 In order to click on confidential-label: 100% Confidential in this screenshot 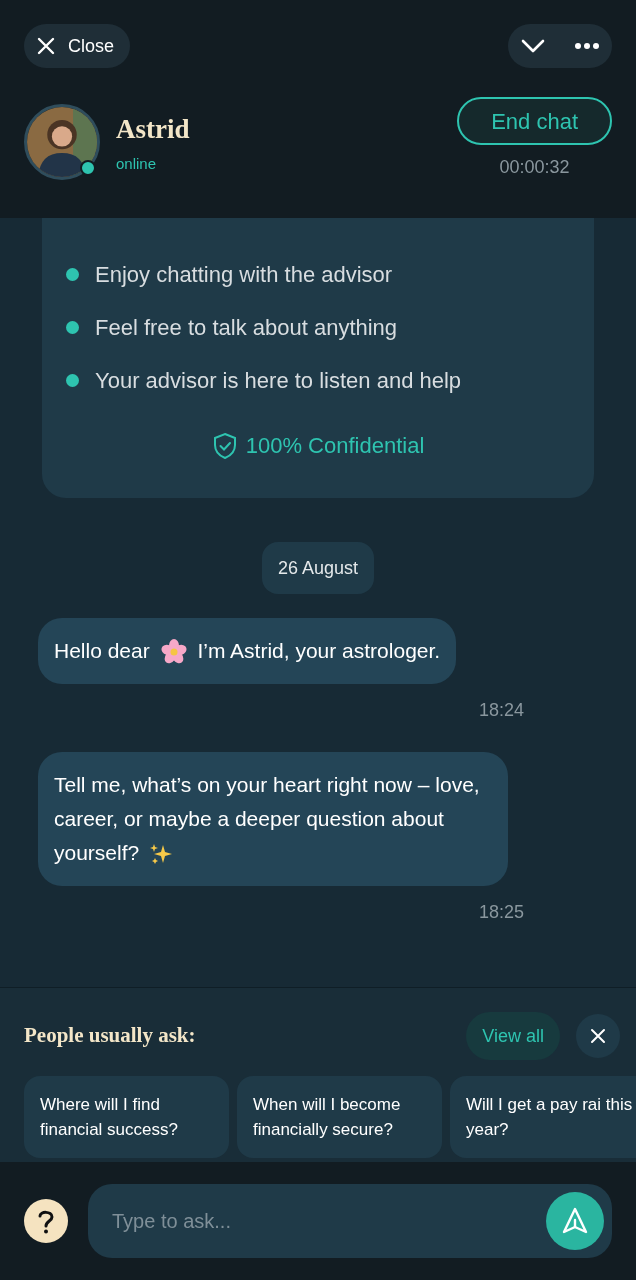, I will do `click(335, 446)`.